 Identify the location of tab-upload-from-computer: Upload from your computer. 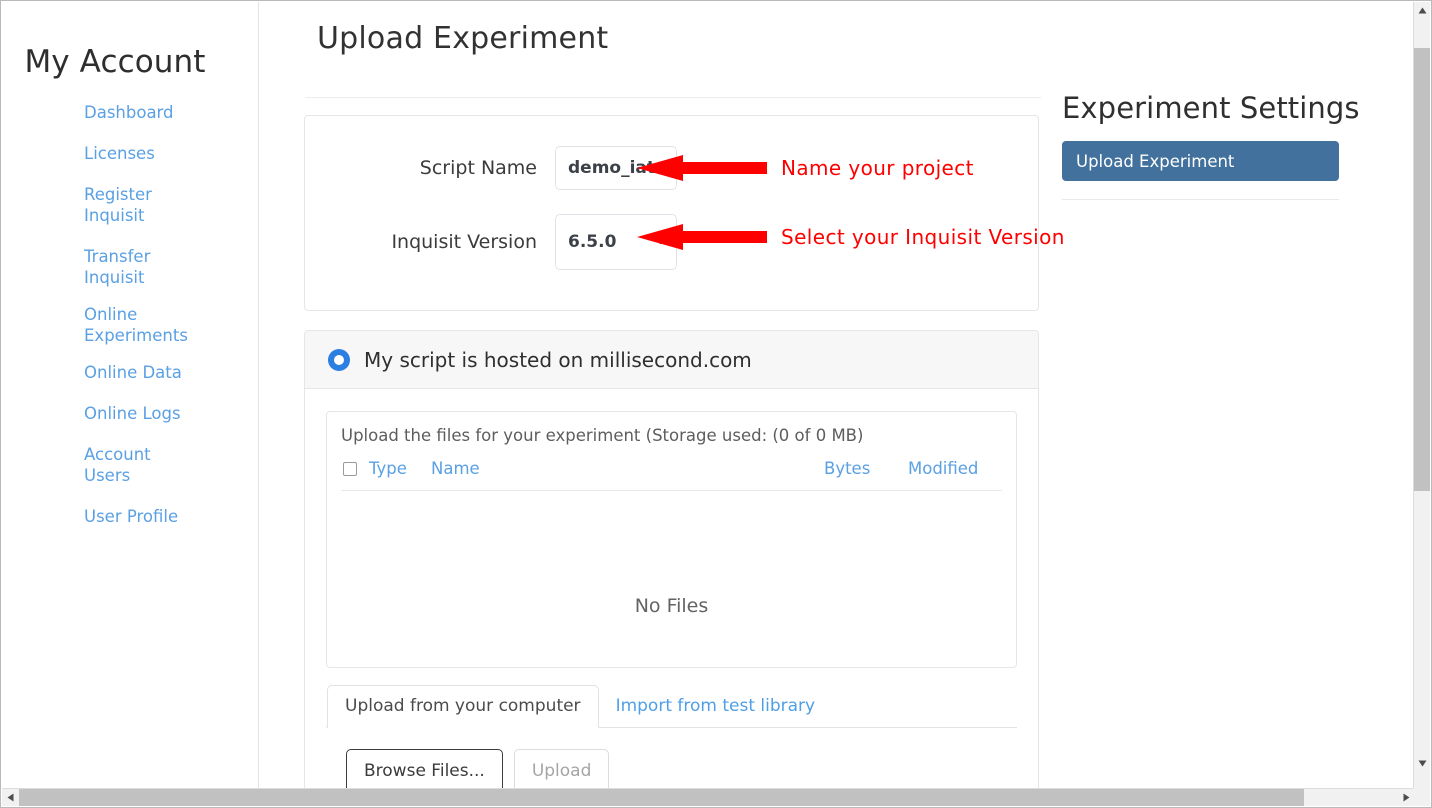
(463, 706).